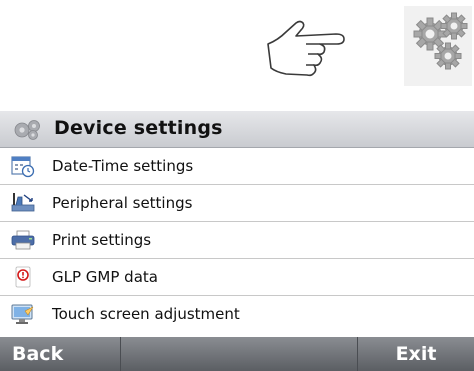 The image size is (474, 371). What do you see at coordinates (60, 354) in the screenshot?
I see `back-button: Back` at bounding box center [60, 354].